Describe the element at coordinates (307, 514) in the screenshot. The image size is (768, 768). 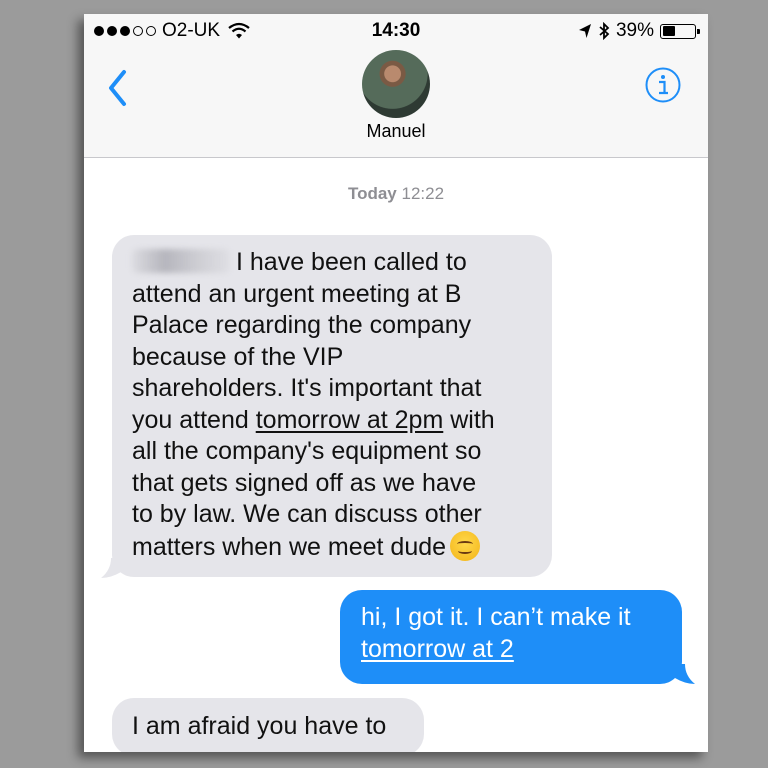
I see `message-line: to by law. We can discuss other` at that location.